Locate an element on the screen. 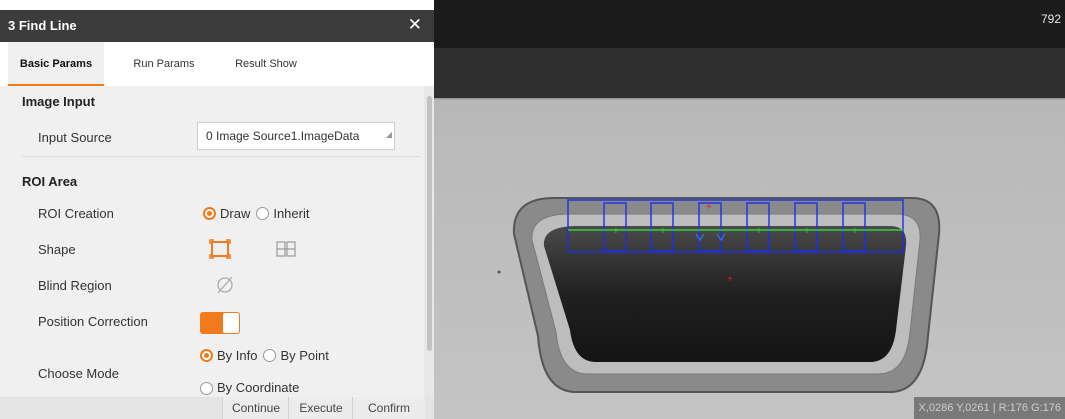  confirm-button: Confirm is located at coordinates (388, 408).